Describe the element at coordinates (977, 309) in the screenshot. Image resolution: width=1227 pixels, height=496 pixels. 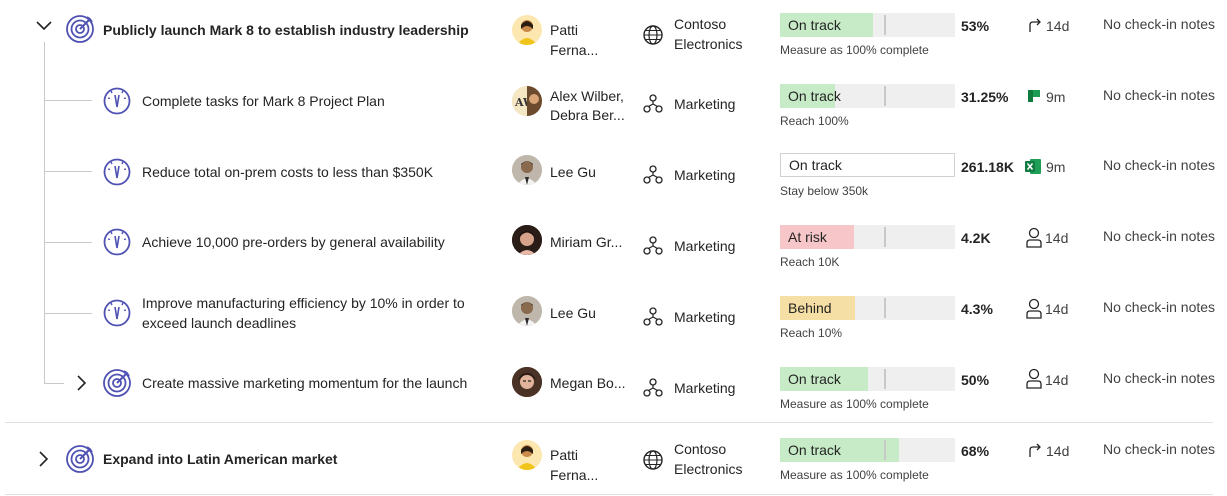
I see `progress-value: 4.3%` at that location.